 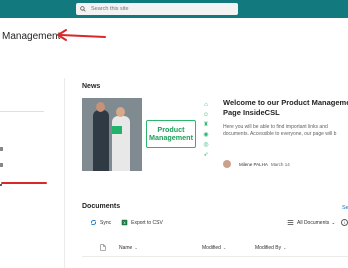 I want to click on publish-date: March 14, so click(x=280, y=164).